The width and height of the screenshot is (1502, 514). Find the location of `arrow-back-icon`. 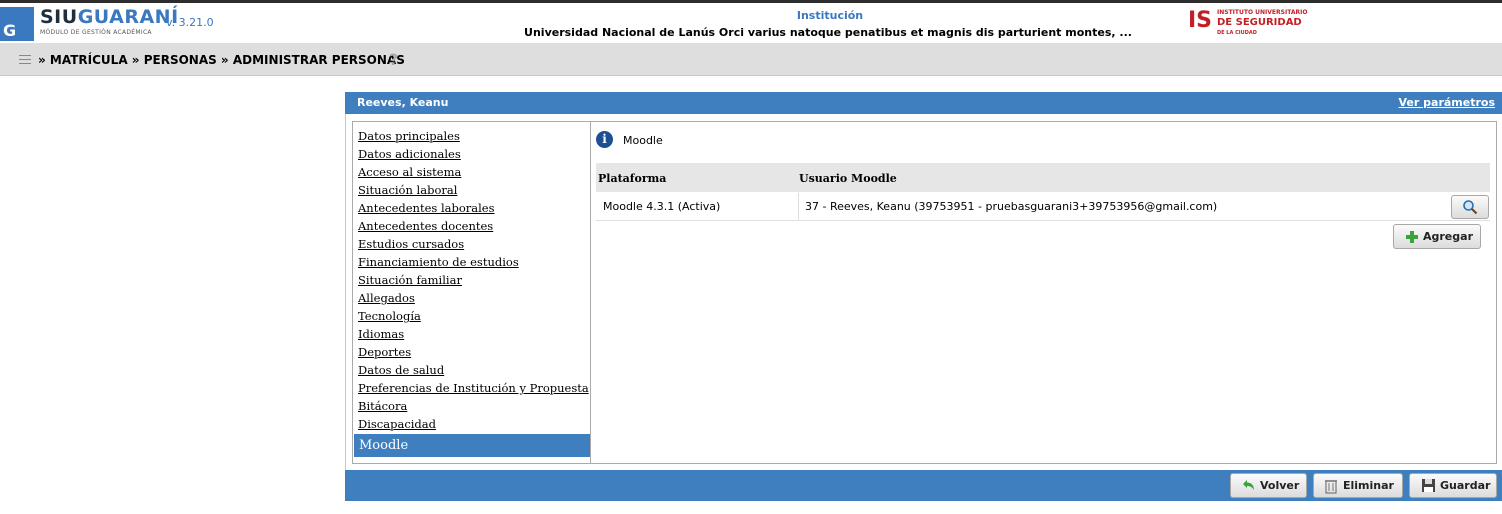

arrow-back-icon is located at coordinates (1248, 485).